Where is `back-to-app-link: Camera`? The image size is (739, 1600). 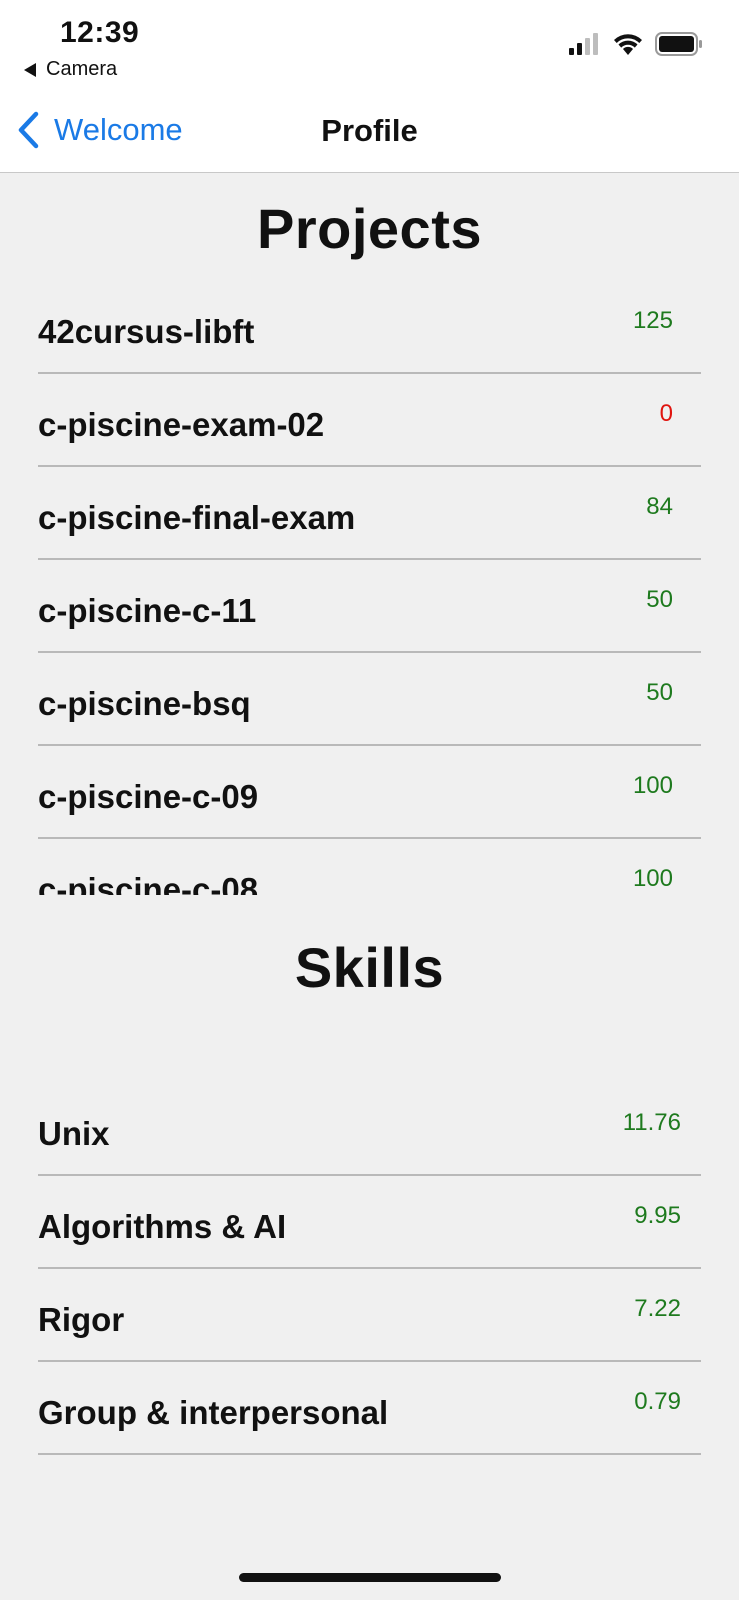
back-to-app-link: Camera is located at coordinates (70, 69).